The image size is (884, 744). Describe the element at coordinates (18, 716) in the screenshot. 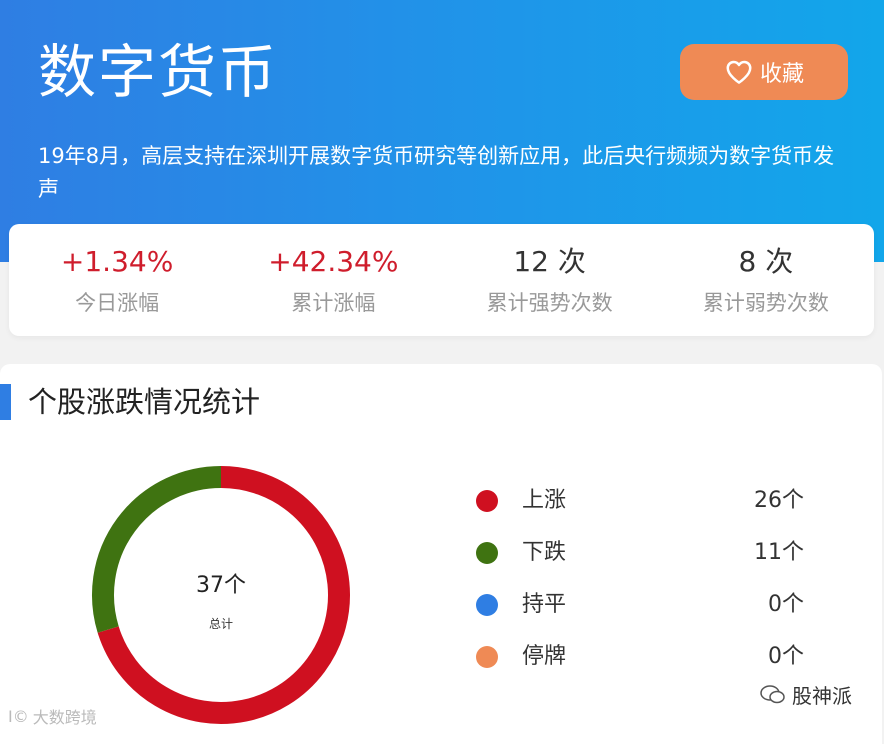

I see `watermark-logo-icon: I©` at that location.